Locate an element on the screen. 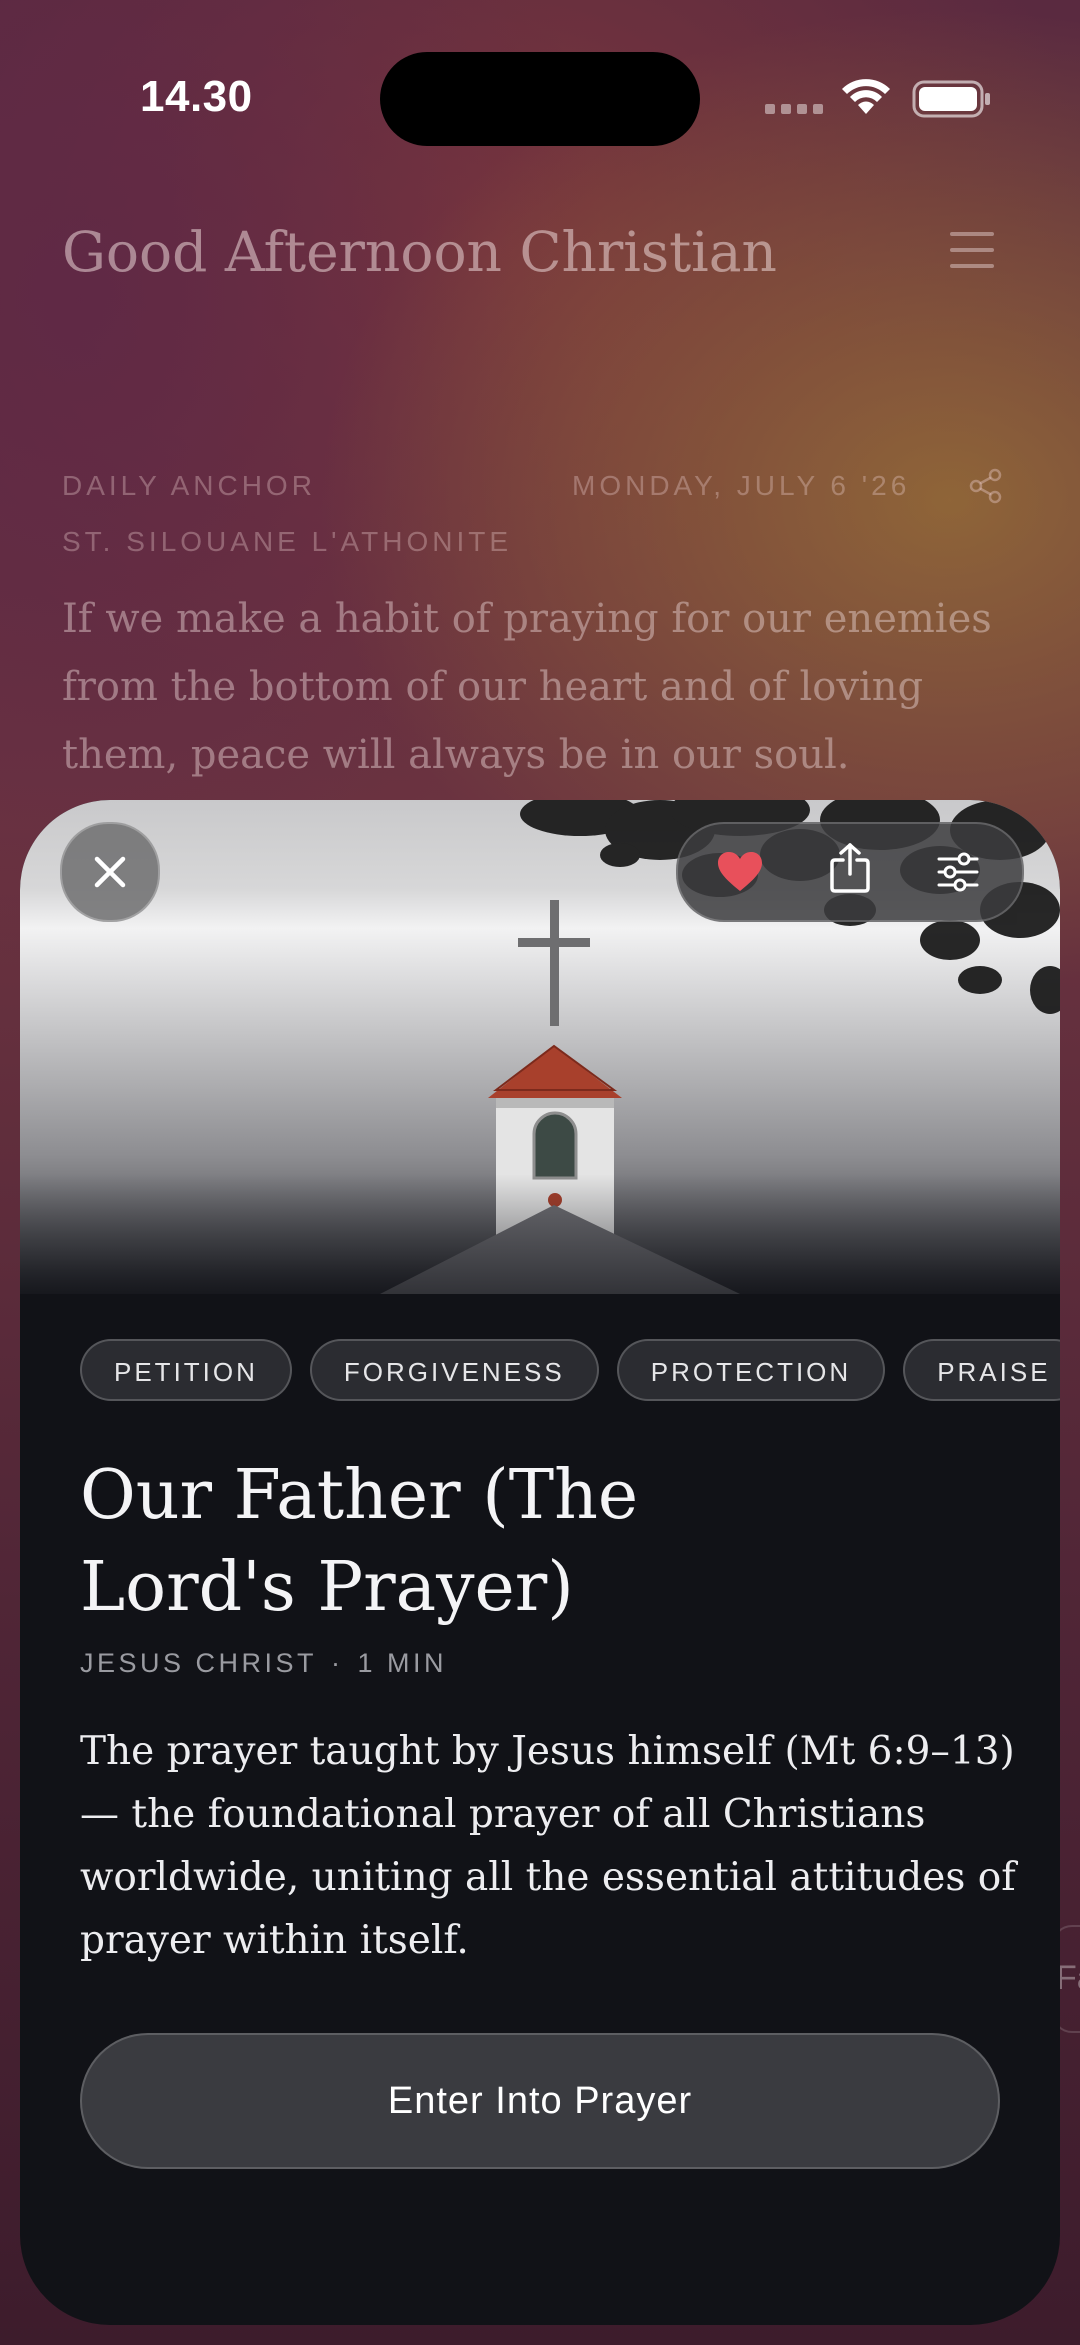 Image resolution: width=1080 pixels, height=2345 pixels. tag-protection: PROTECTION is located at coordinates (751, 1370).